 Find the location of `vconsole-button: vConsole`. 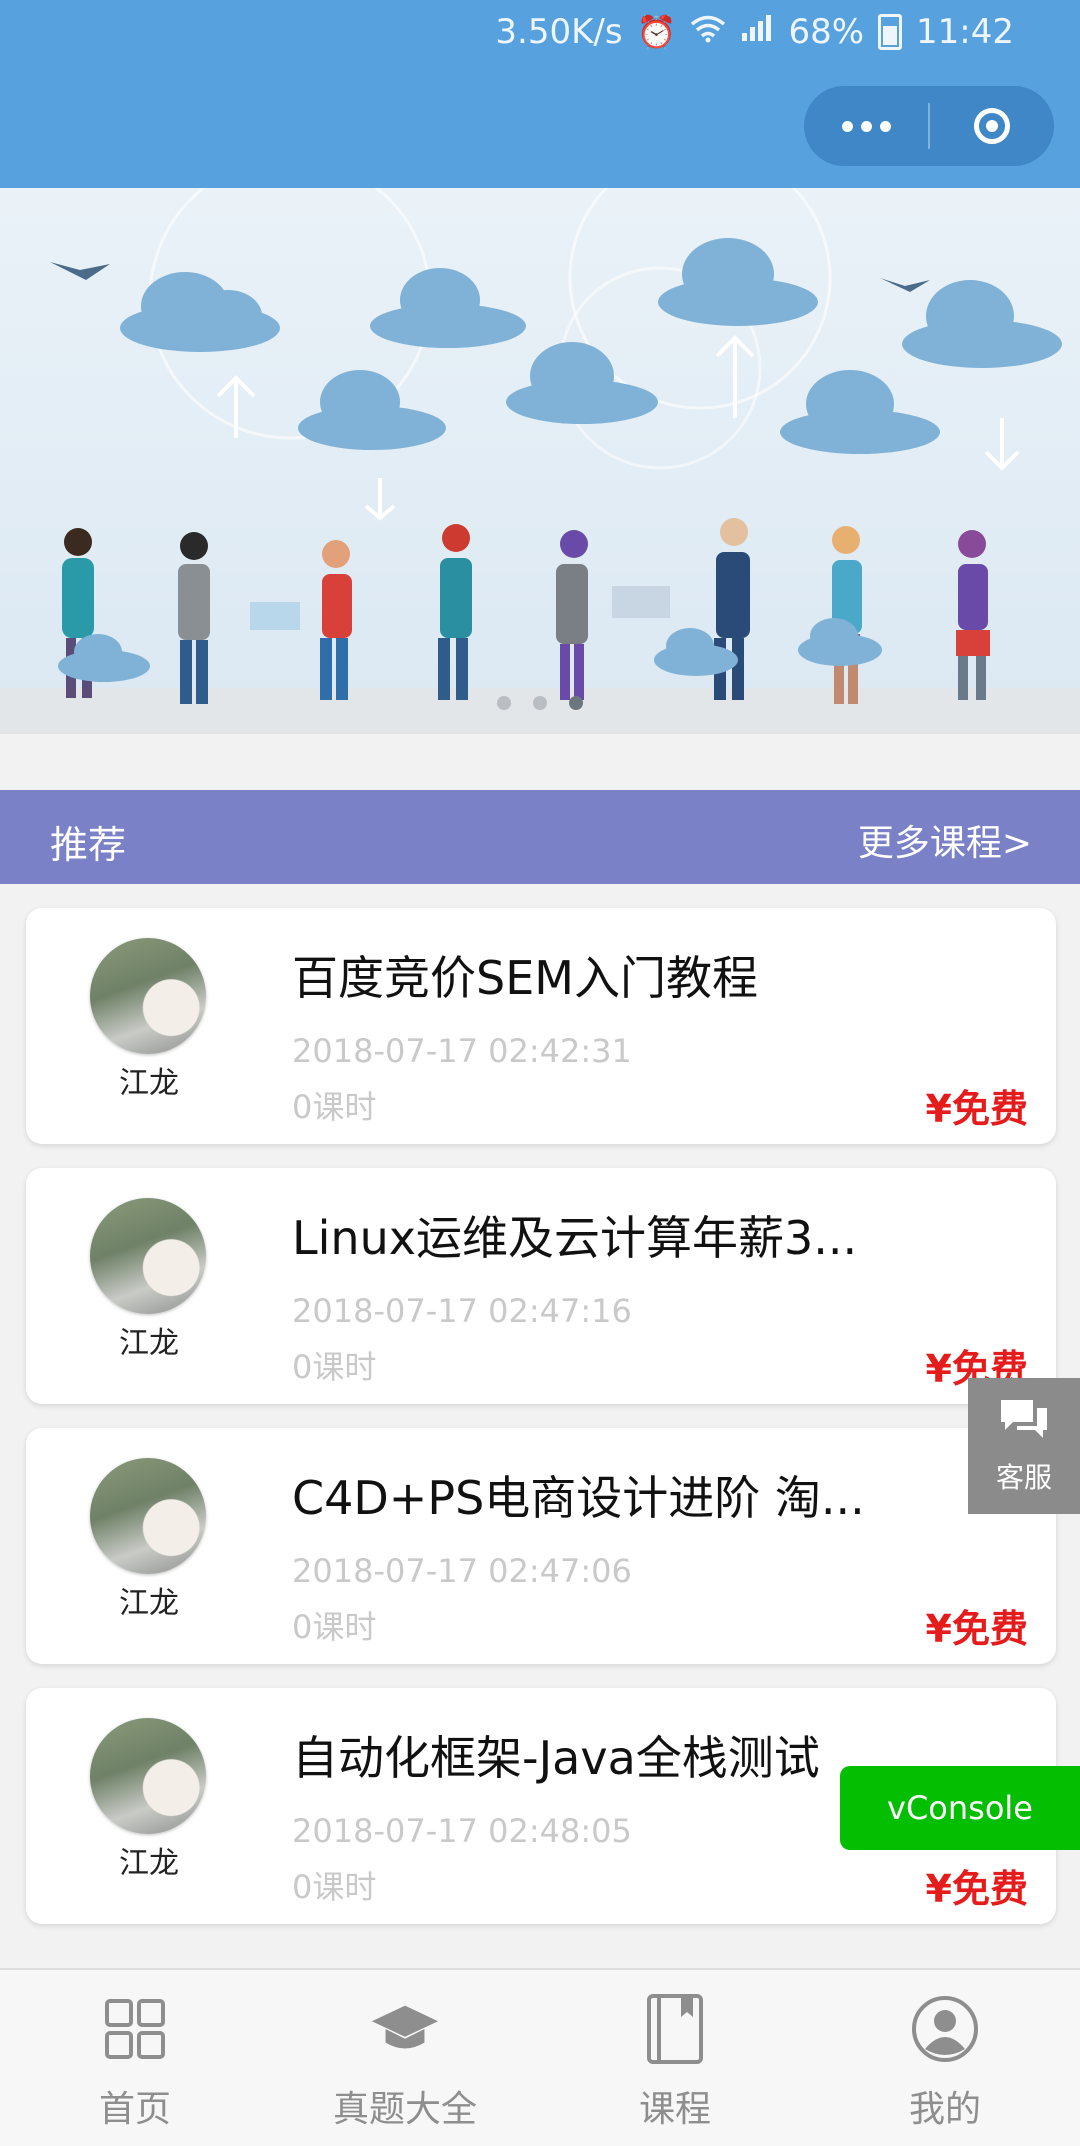

vconsole-button: vConsole is located at coordinates (960, 1808).